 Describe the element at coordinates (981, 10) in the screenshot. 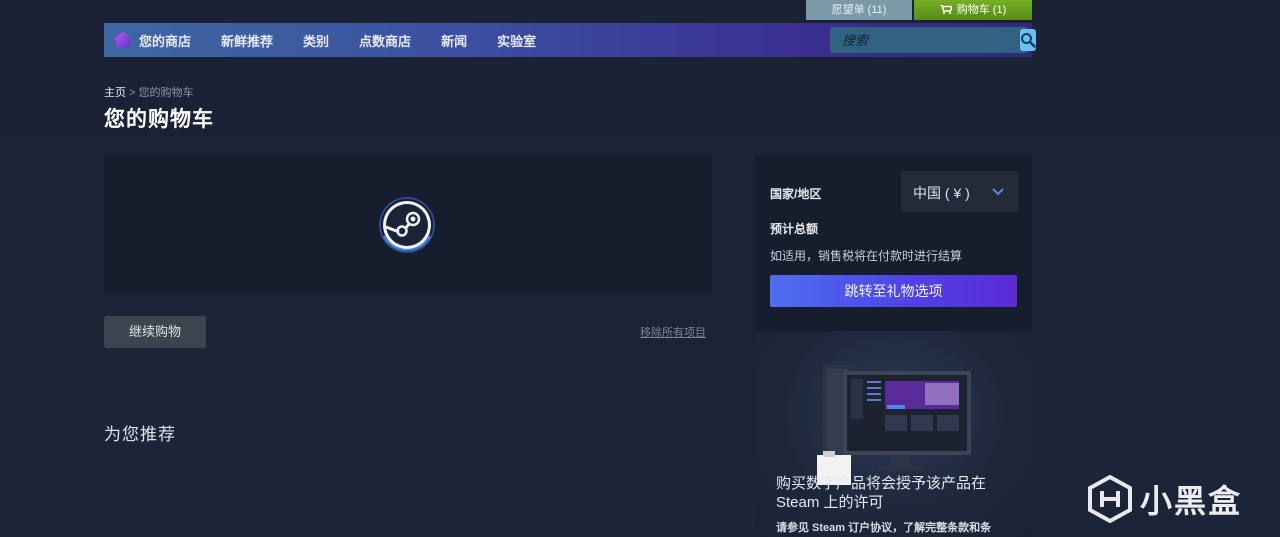

I see `cart-button-label: 购物车 (1)` at that location.